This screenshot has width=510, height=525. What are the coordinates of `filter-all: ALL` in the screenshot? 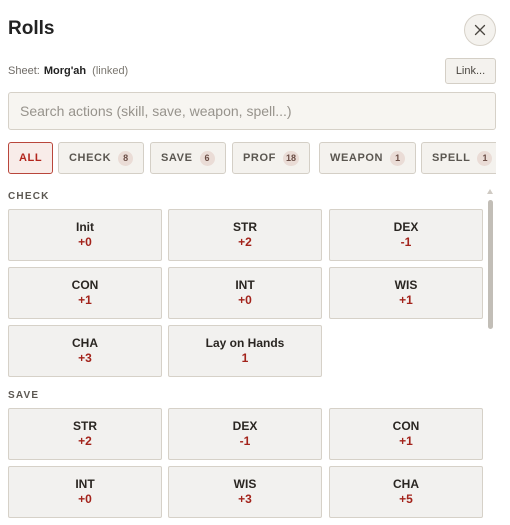 It's located at (31, 158).